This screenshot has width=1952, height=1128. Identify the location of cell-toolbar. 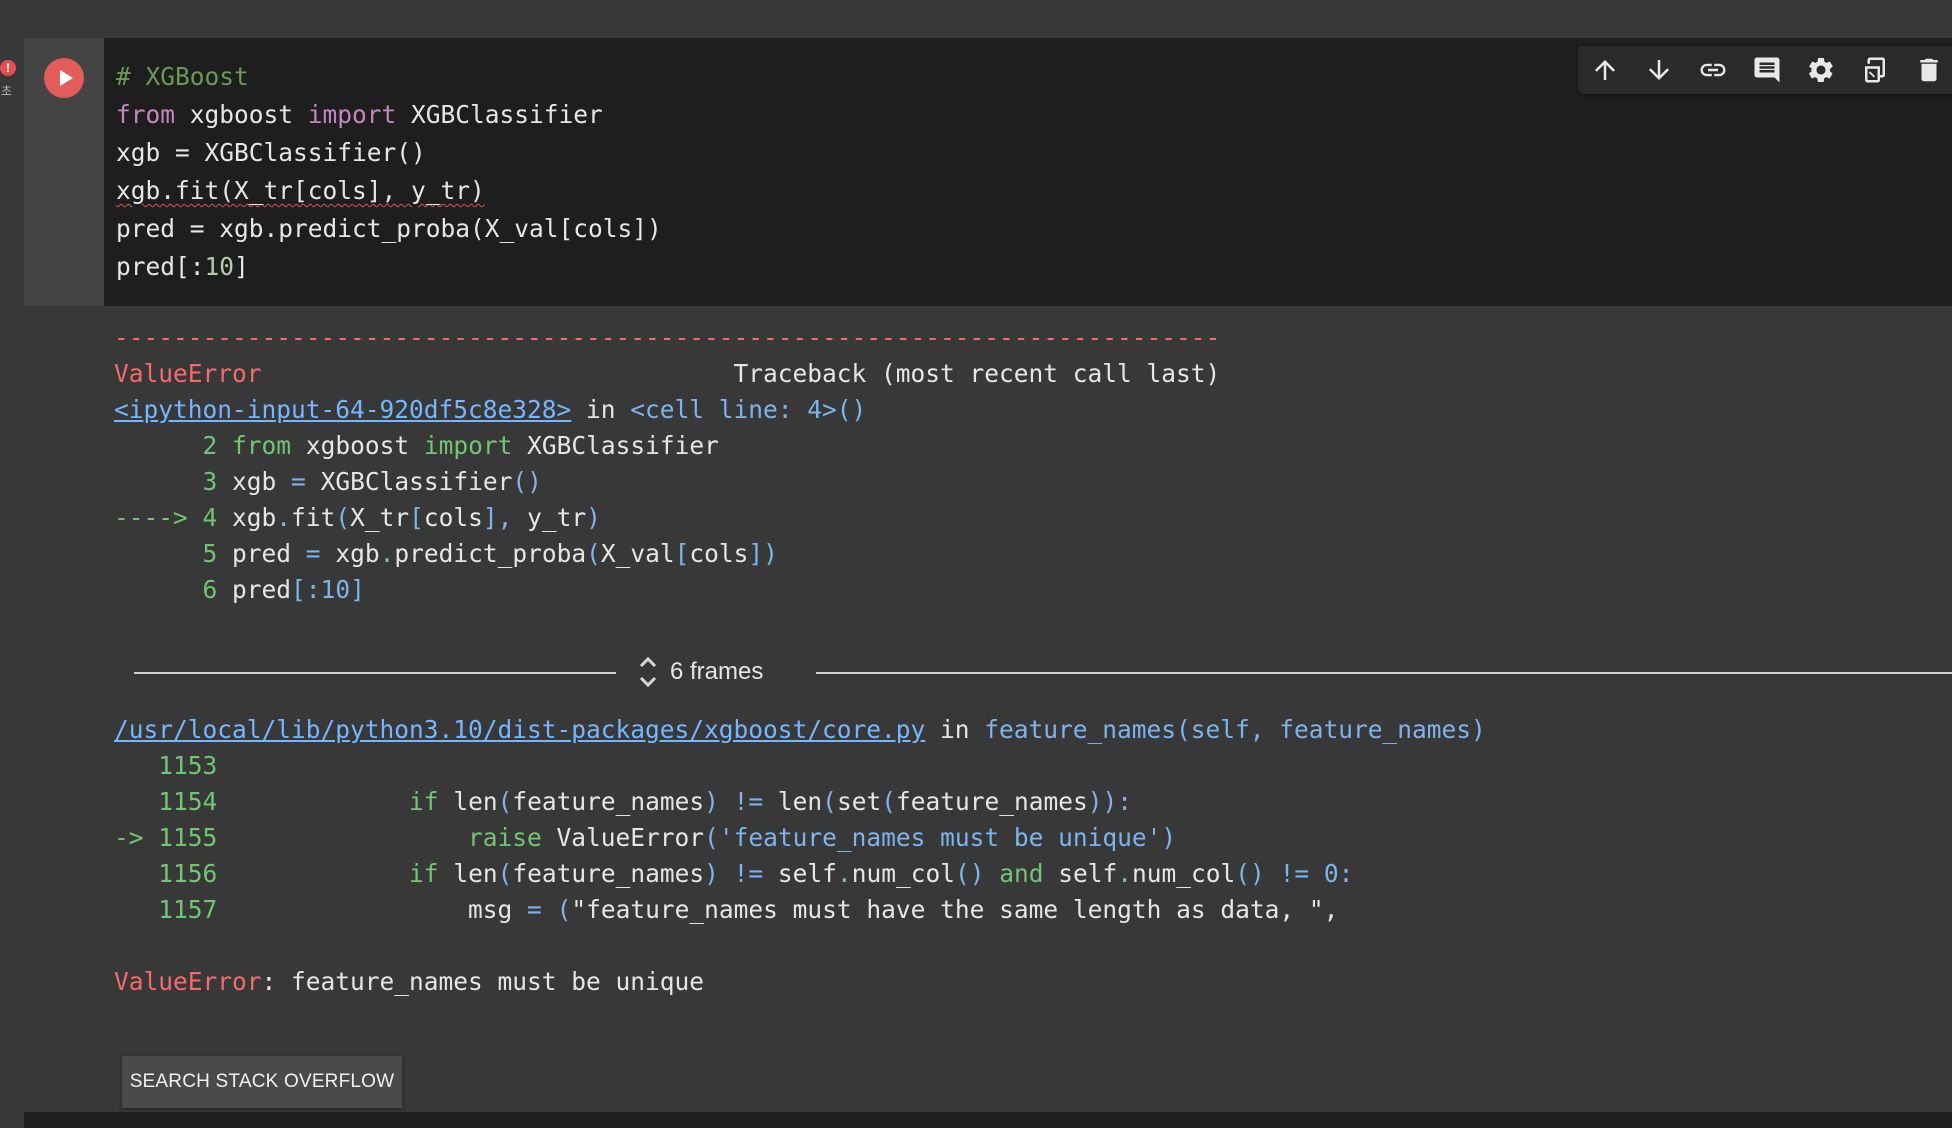
(1765, 70).